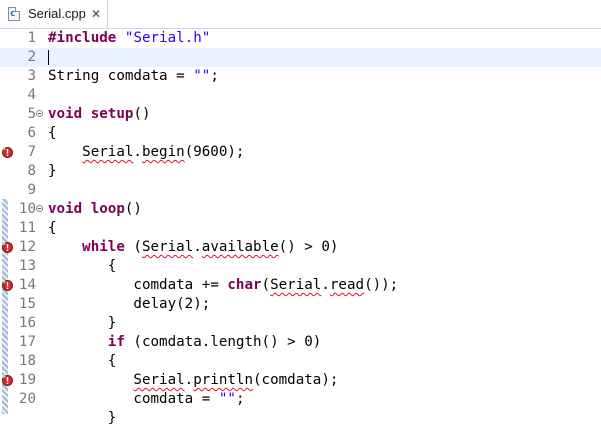 The image size is (601, 428). What do you see at coordinates (223, 285) in the screenshot?
I see `code-text: comdata += char(Serial.read());` at bounding box center [223, 285].